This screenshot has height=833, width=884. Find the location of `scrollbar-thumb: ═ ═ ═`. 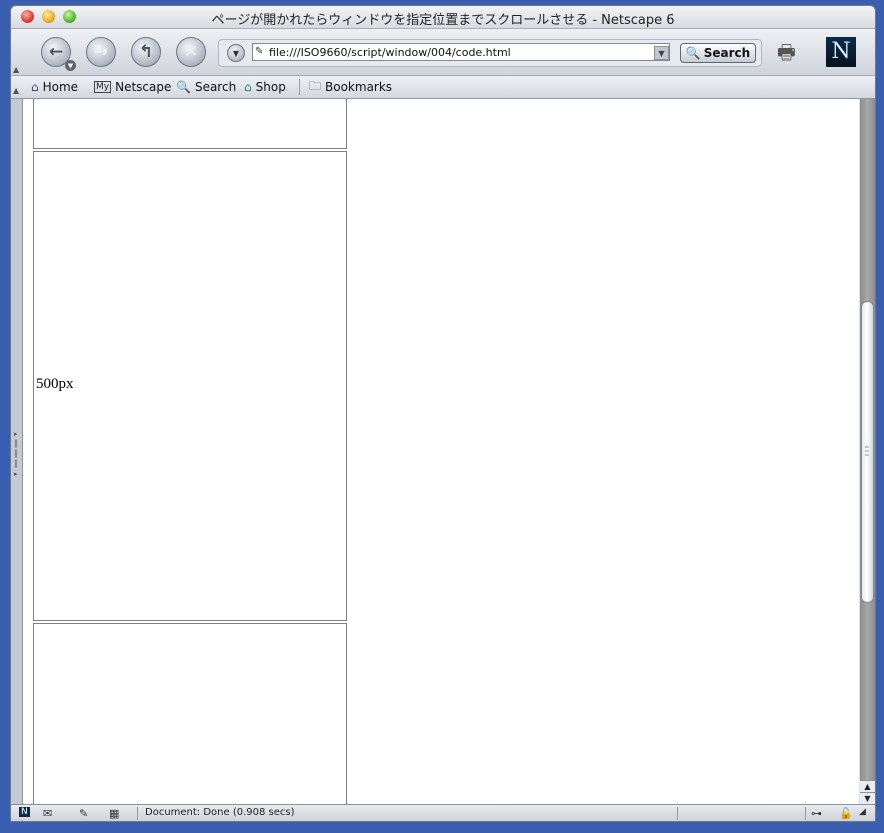

scrollbar-thumb: ═ ═ ═ is located at coordinates (867, 452).